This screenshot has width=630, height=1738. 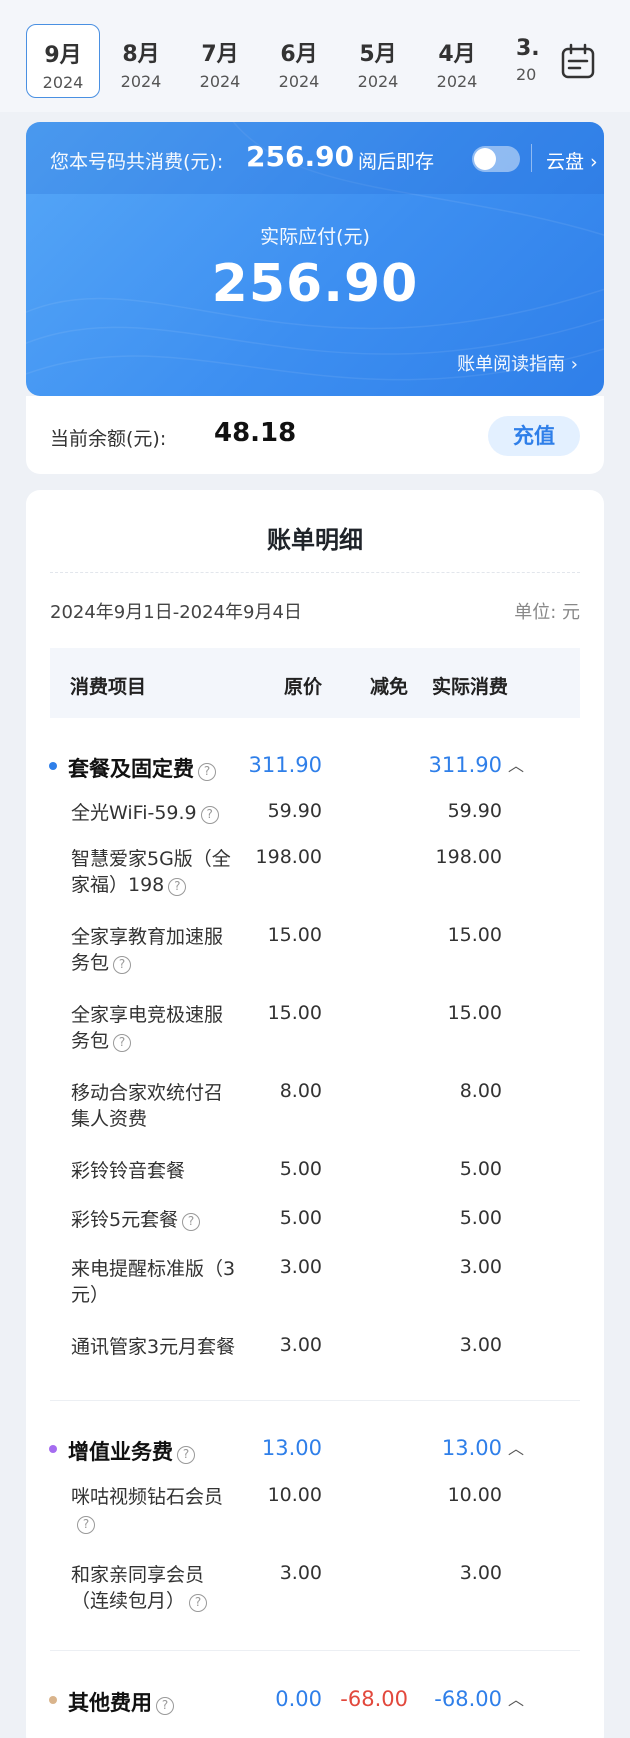 I want to click on bill-period: 2024年9月1日-2024年9月4日, so click(x=176, y=612).